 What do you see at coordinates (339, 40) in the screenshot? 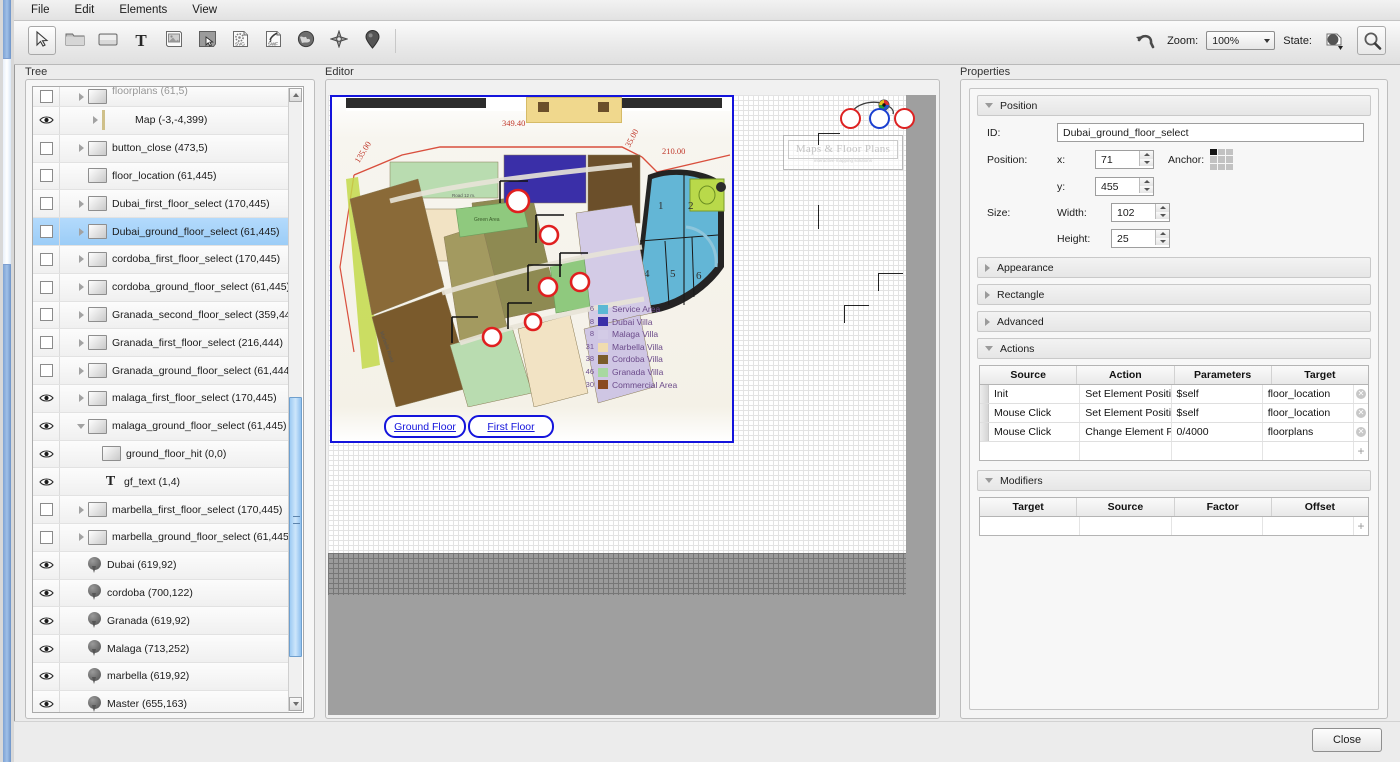
I see `compass-tool` at bounding box center [339, 40].